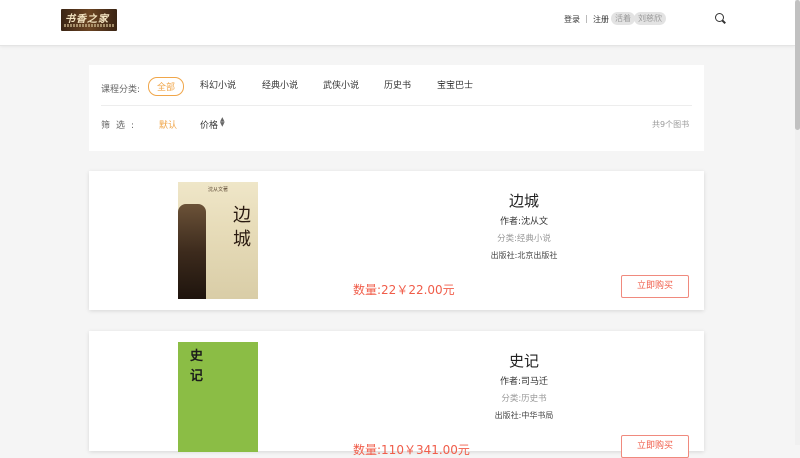 The height and width of the screenshot is (458, 800). I want to click on search-tag: 活着, so click(623, 18).